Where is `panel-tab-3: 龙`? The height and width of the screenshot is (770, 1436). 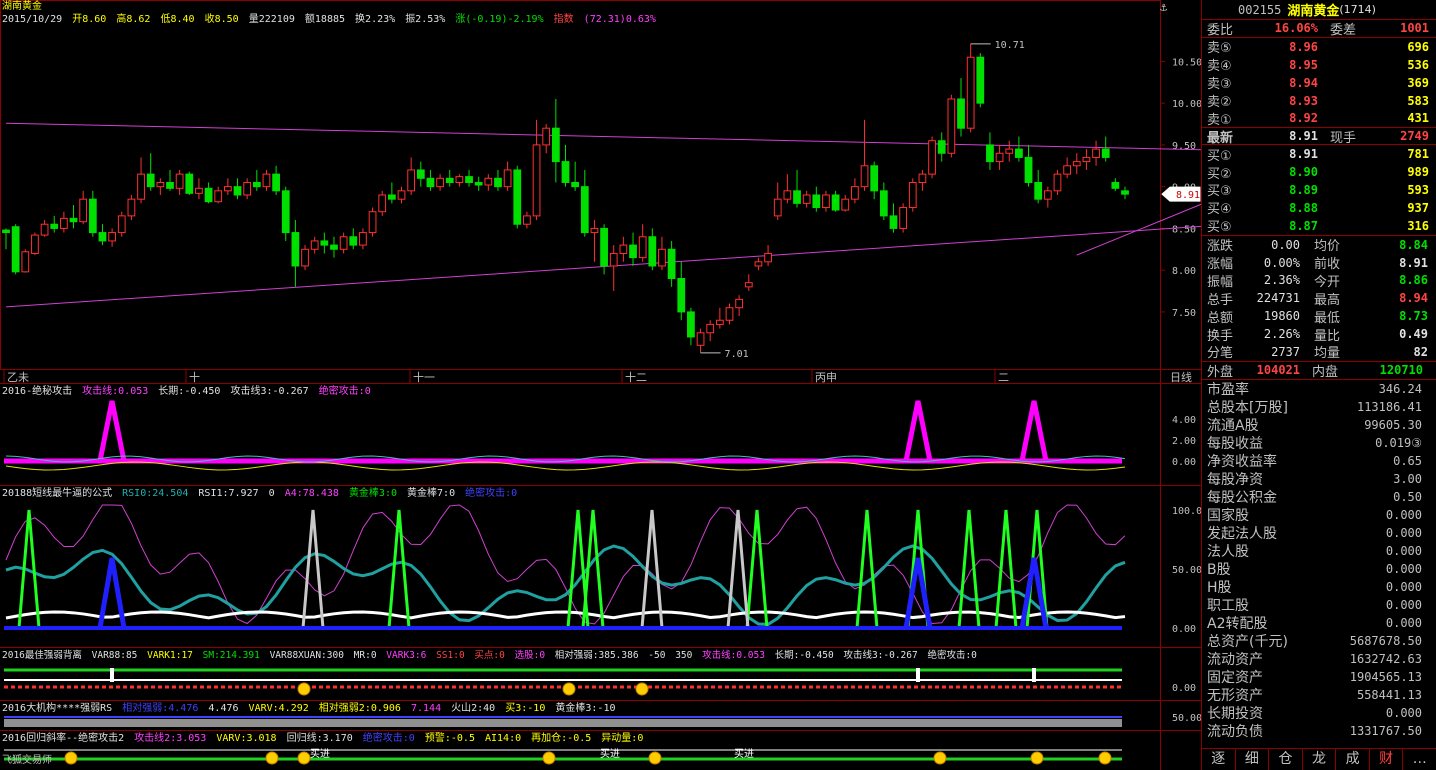 panel-tab-3: 龙 is located at coordinates (1320, 759).